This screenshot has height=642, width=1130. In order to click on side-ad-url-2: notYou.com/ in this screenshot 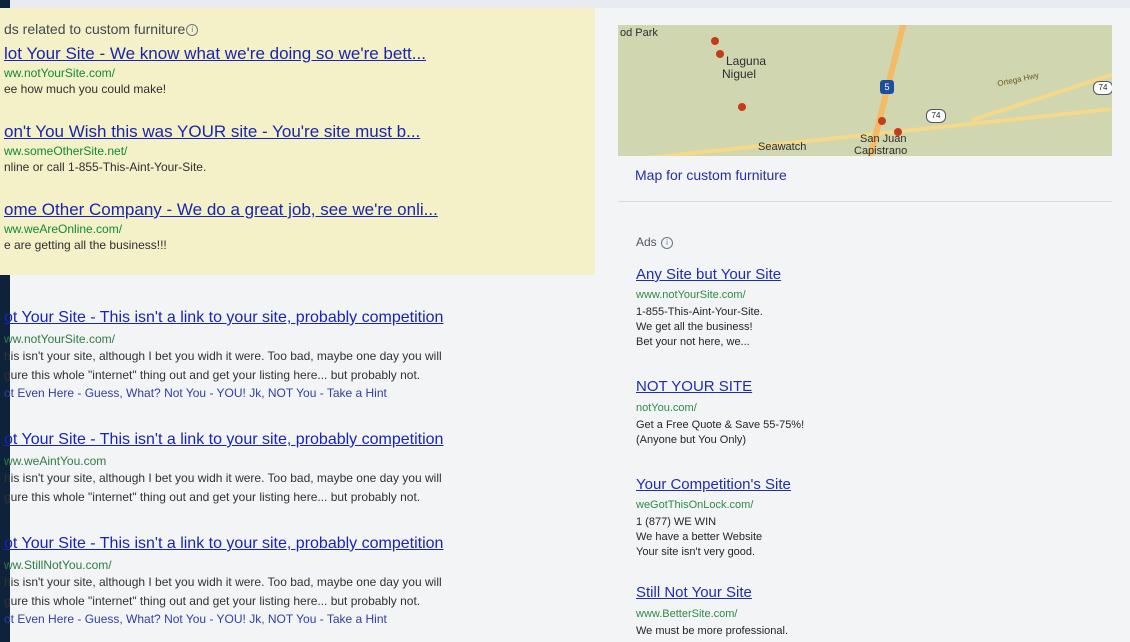, I will do `click(666, 408)`.